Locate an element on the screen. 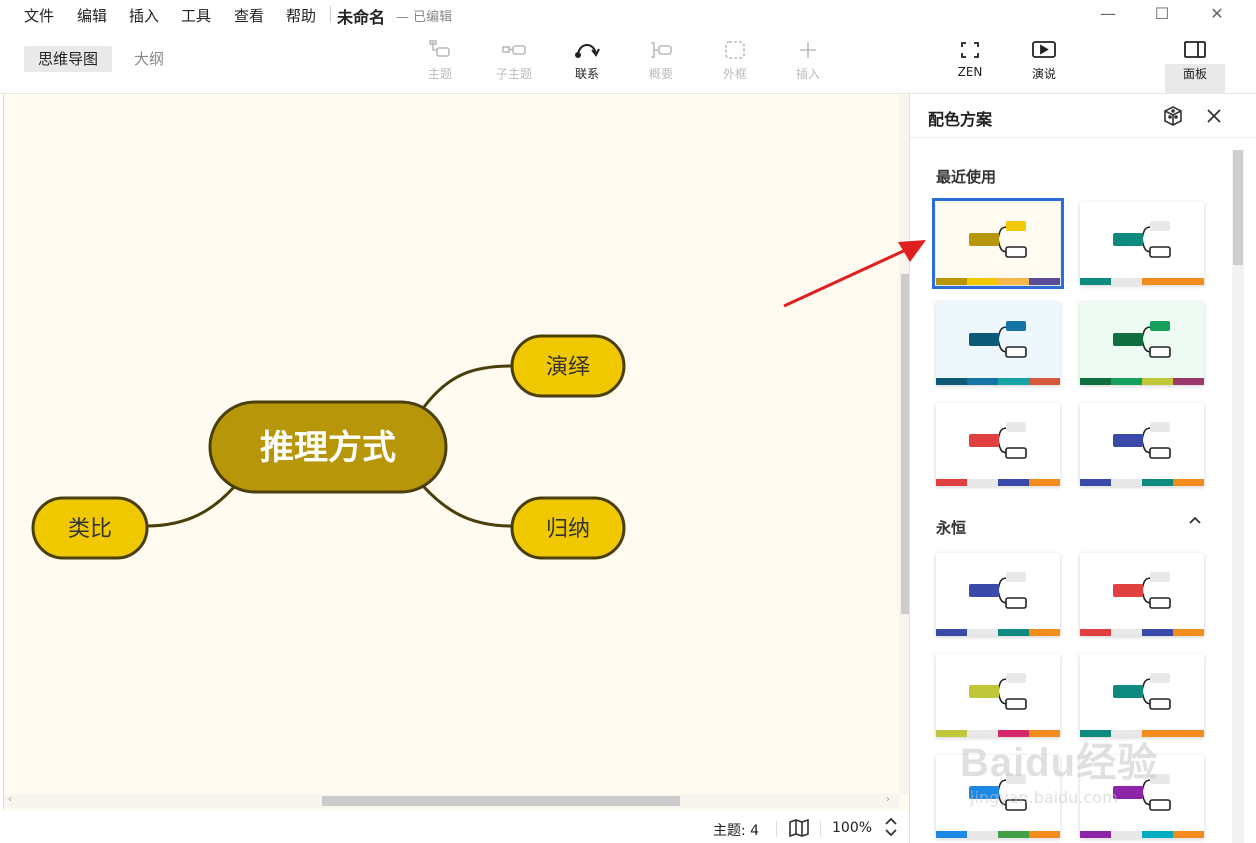 Image resolution: width=1256 pixels, height=843 pixels. zoom-stepper-icon is located at coordinates (891, 827).